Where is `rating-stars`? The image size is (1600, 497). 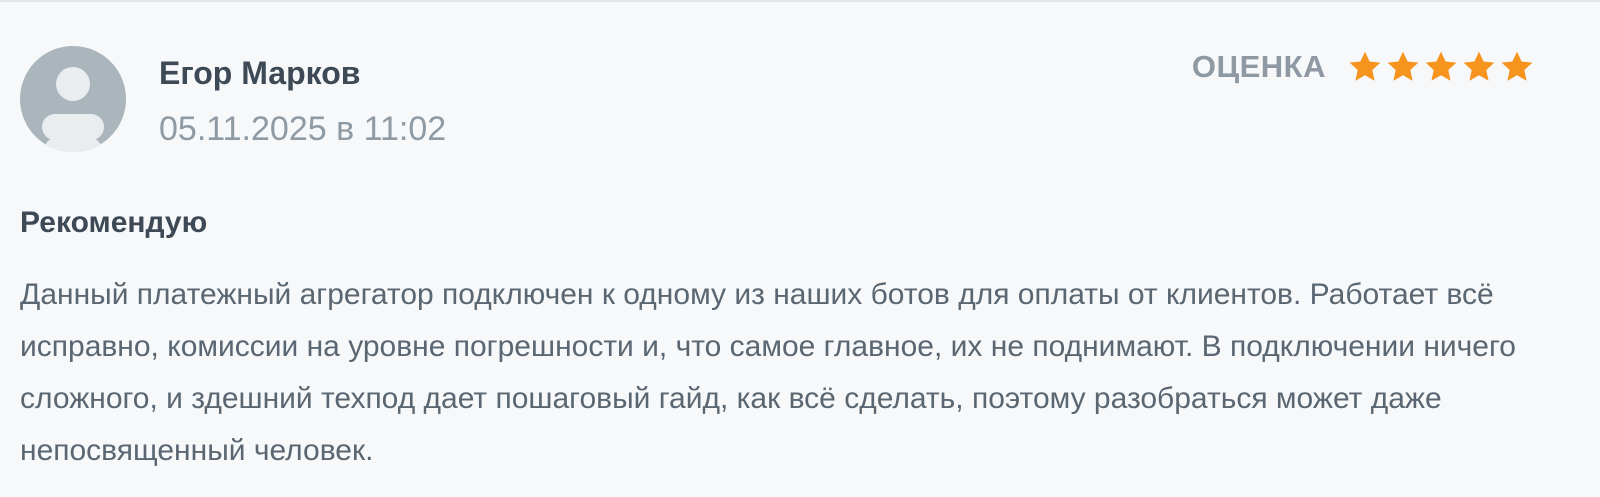 rating-stars is located at coordinates (1441, 67).